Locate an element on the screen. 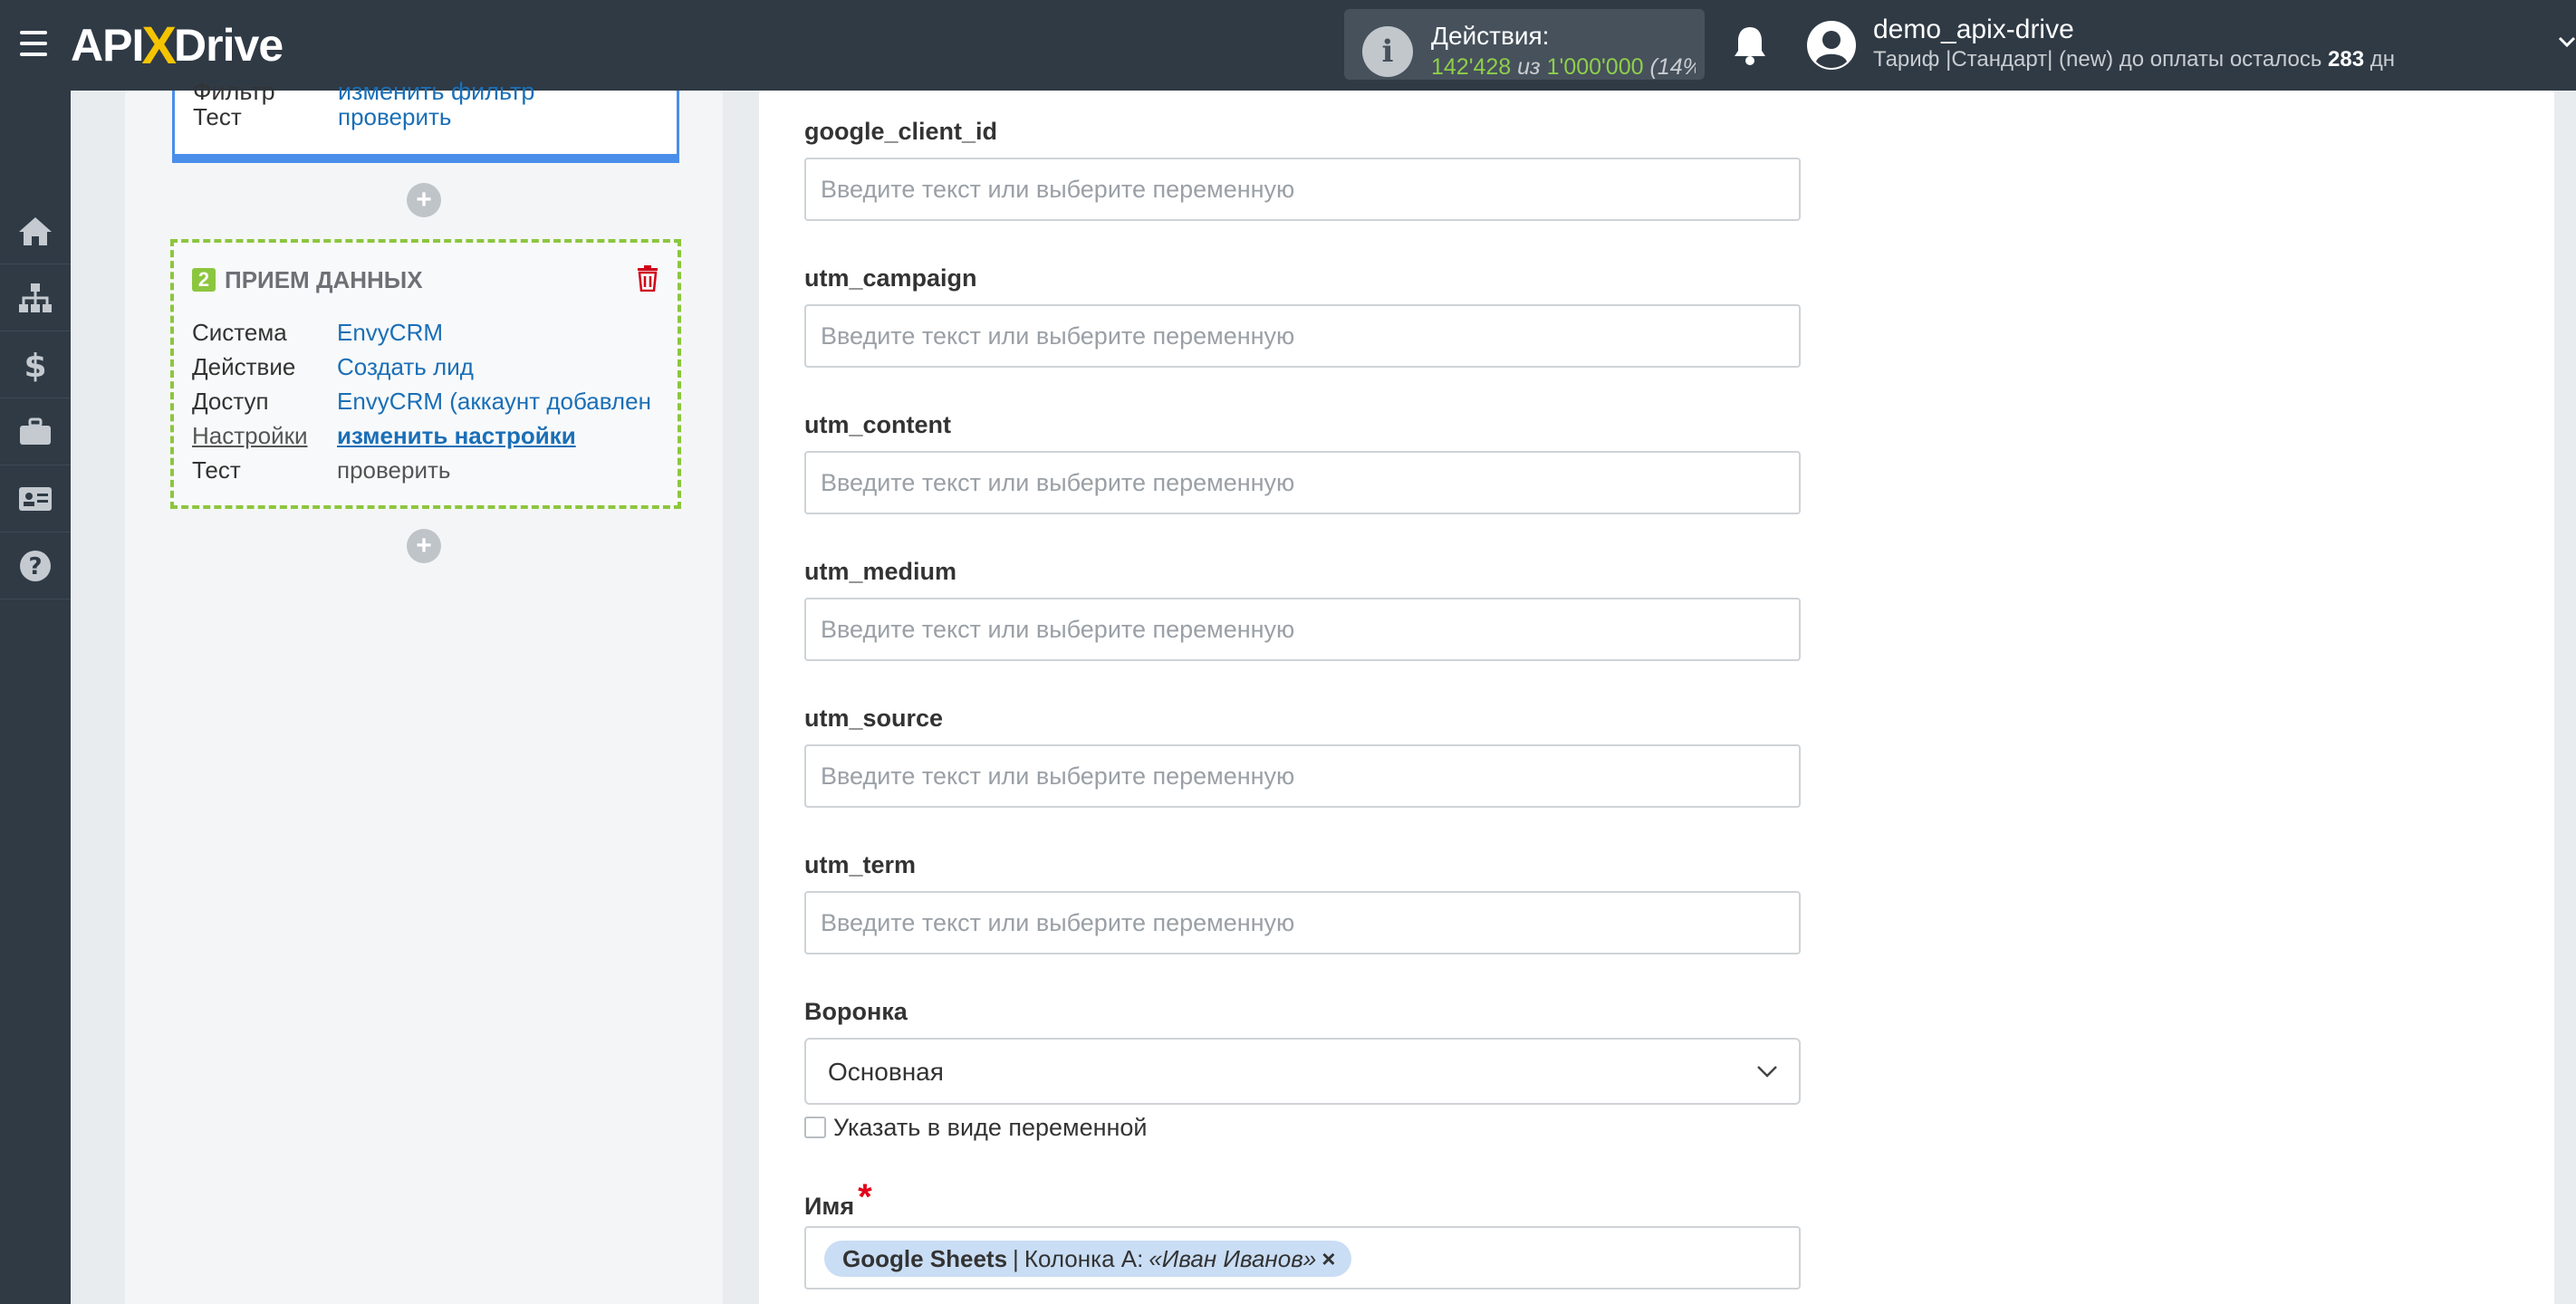 The height and width of the screenshot is (1304, 2576). card-row-filter: Фильтр изменить фильтр is located at coordinates (364, 91).